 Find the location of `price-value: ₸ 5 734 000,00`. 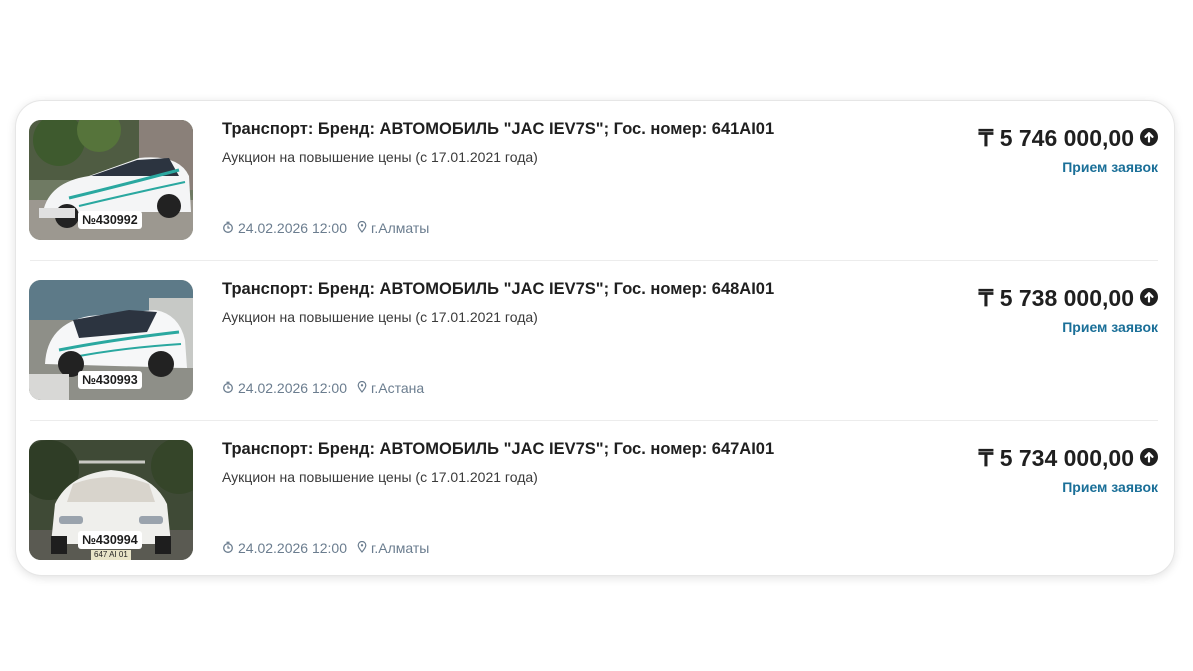

price-value: ₸ 5 734 000,00 is located at coordinates (1056, 458).